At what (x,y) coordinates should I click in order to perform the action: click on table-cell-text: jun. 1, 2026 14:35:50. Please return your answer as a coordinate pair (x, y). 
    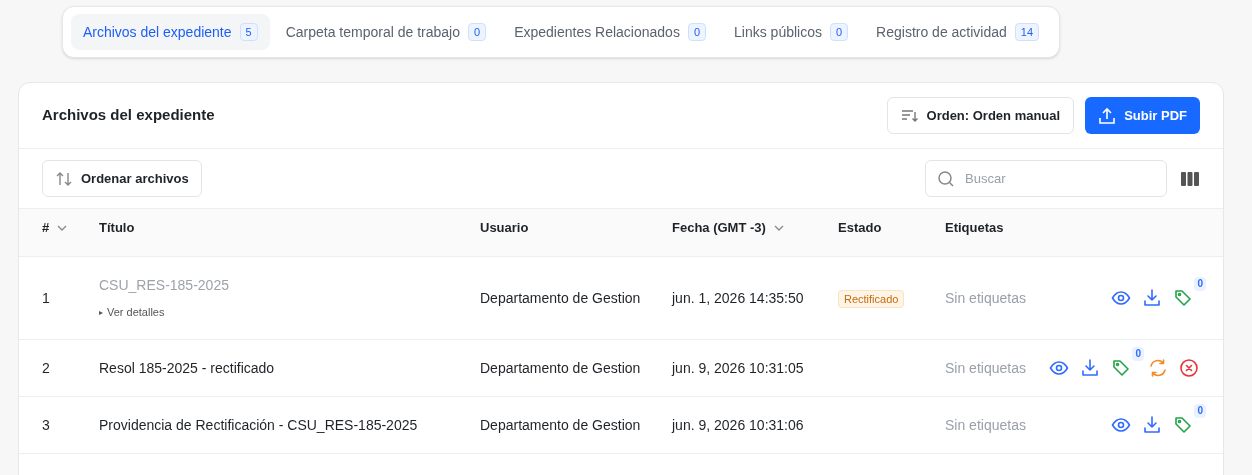
    Looking at the image, I should click on (738, 298).